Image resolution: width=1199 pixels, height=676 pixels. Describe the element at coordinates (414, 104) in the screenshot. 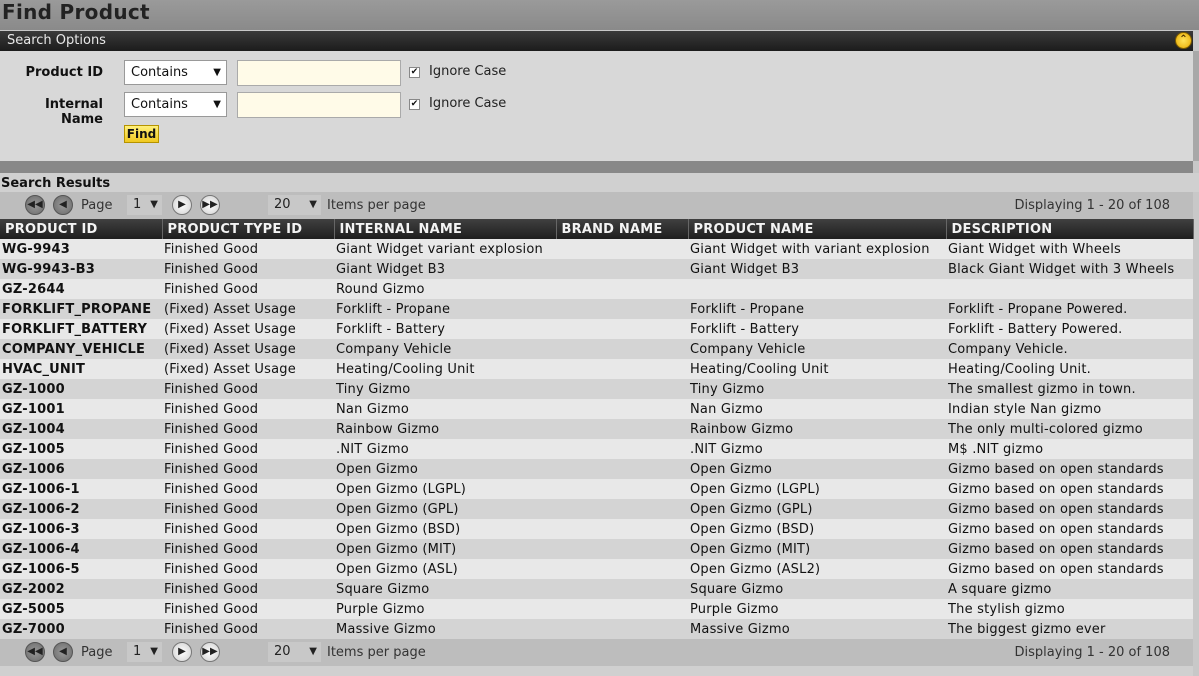

I see `internal-name-ignore-case-checkbox: ✔` at that location.